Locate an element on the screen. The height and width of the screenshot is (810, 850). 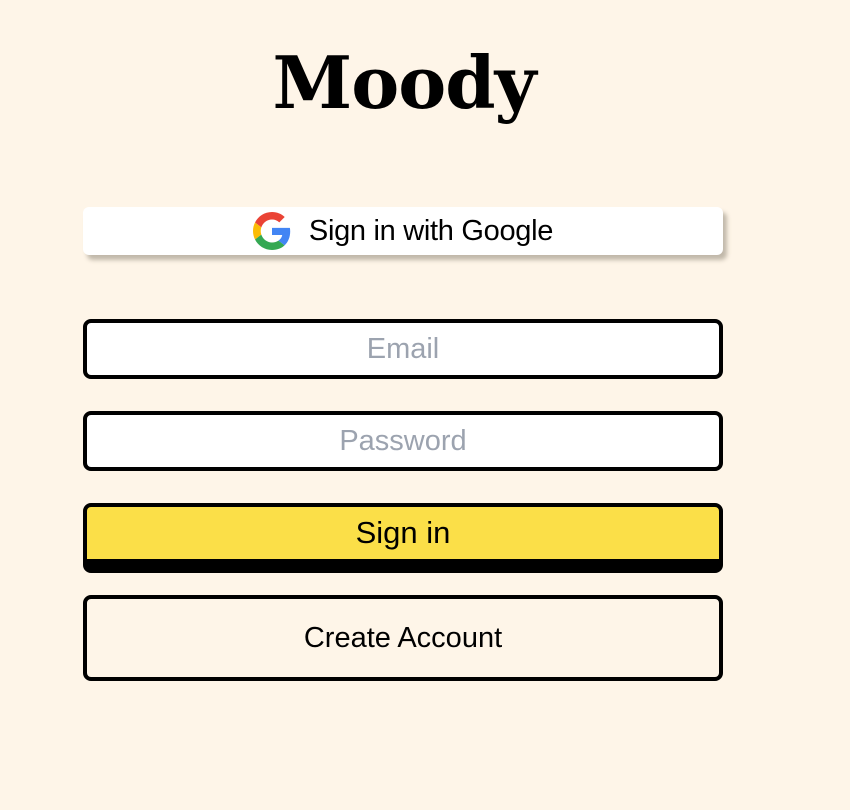
app-title: Moody is located at coordinates (404, 82).